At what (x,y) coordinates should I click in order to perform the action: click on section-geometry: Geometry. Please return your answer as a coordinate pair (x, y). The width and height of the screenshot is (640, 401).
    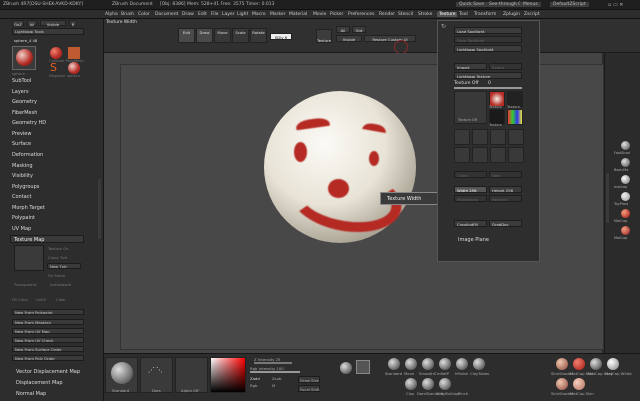
    Looking at the image, I should click on (24, 102).